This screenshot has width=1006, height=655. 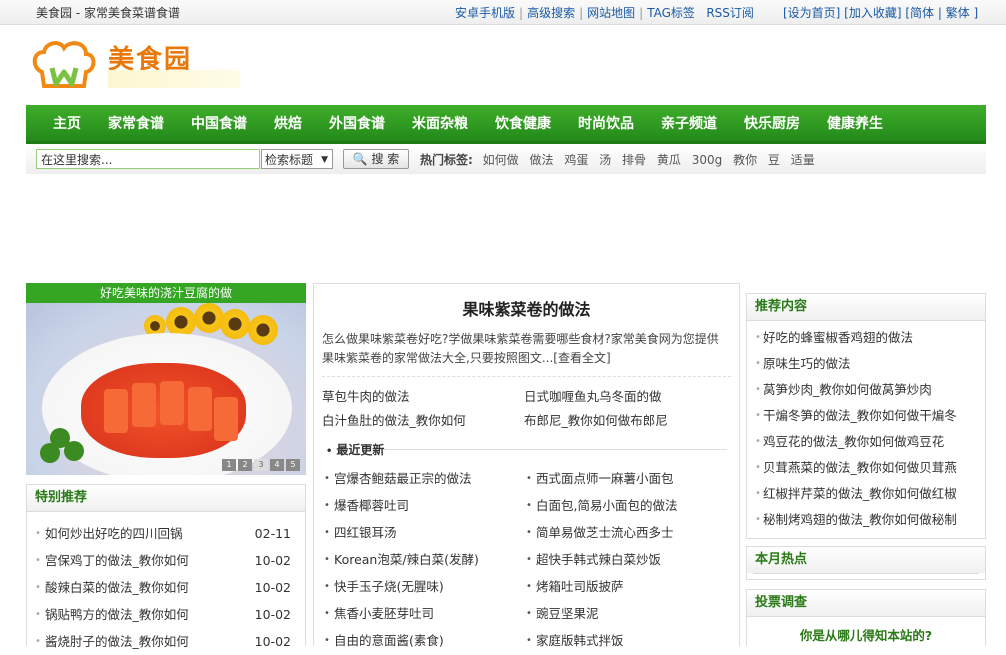 What do you see at coordinates (880, 12) in the screenshot?
I see `homepage-favorite-links: [设为首页] [加入收藏] [简体 | 繁体 ]` at bounding box center [880, 12].